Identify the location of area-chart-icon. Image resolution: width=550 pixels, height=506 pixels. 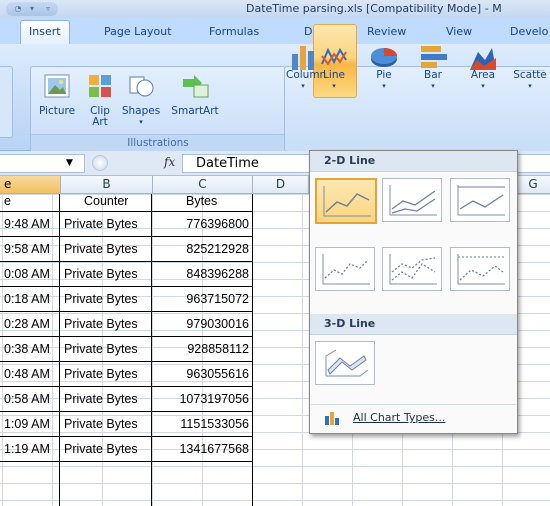
(483, 57).